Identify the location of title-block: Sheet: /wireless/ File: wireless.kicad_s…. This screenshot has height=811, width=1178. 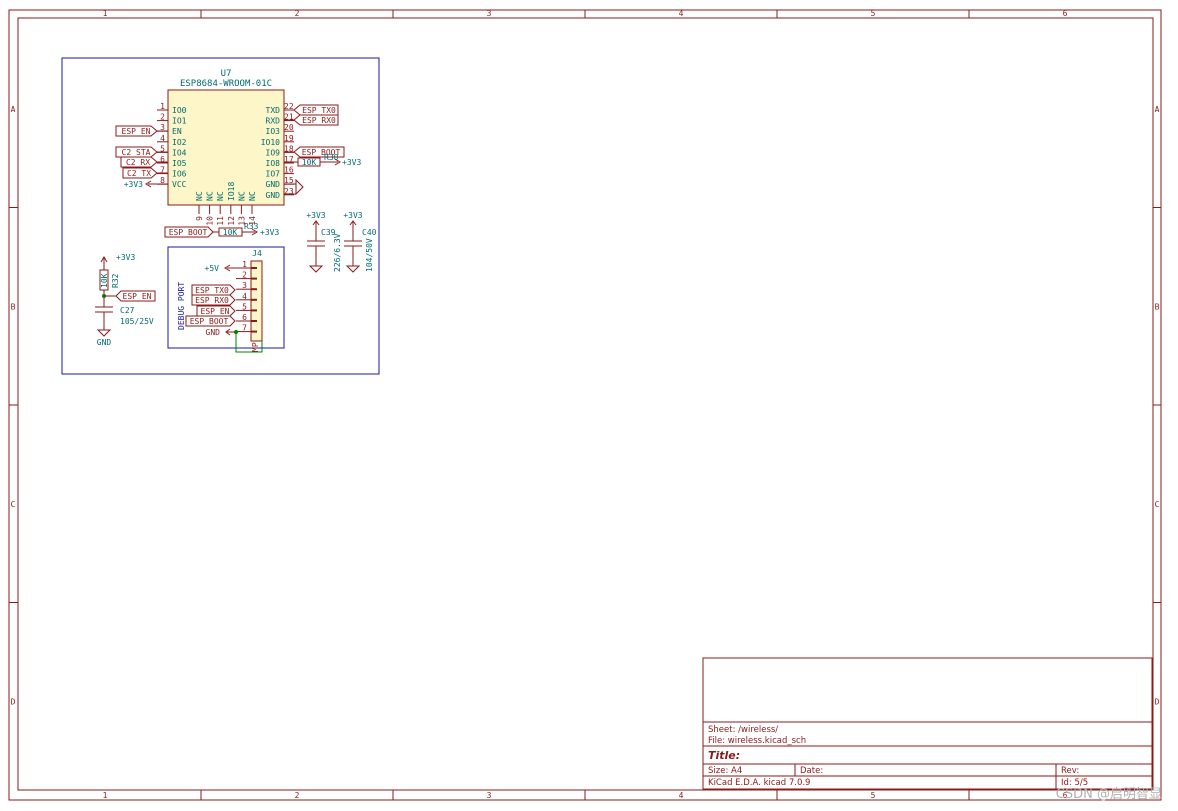
(927, 723).